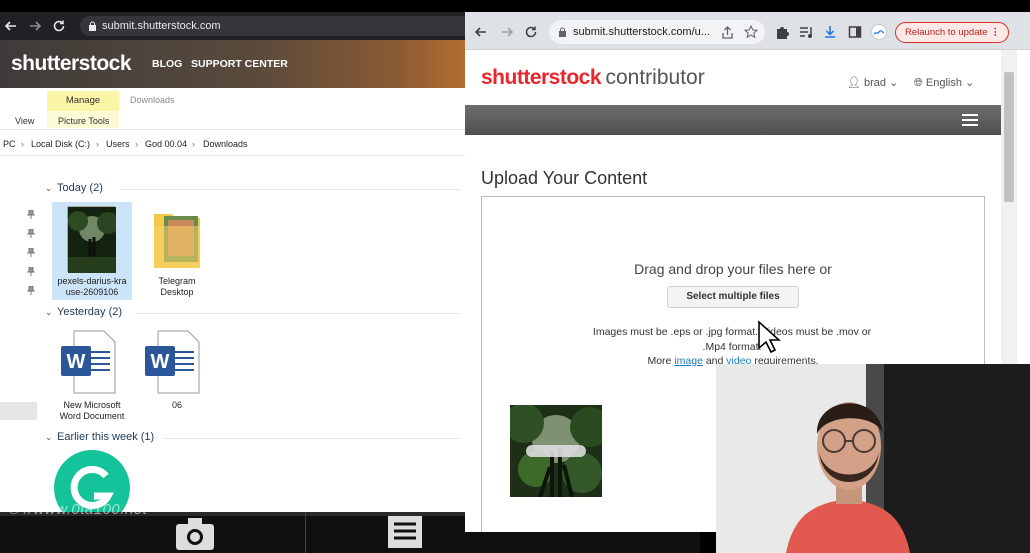 The width and height of the screenshot is (1030, 553). Describe the element at coordinates (166, 144) in the screenshot. I see `breadcrumb-god: God 00.04` at that location.